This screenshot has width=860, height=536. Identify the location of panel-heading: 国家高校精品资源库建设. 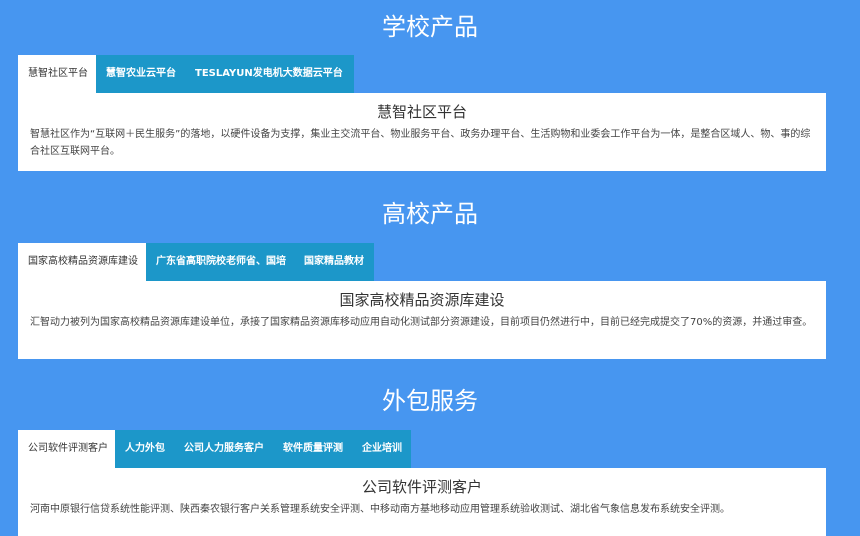
(422, 300).